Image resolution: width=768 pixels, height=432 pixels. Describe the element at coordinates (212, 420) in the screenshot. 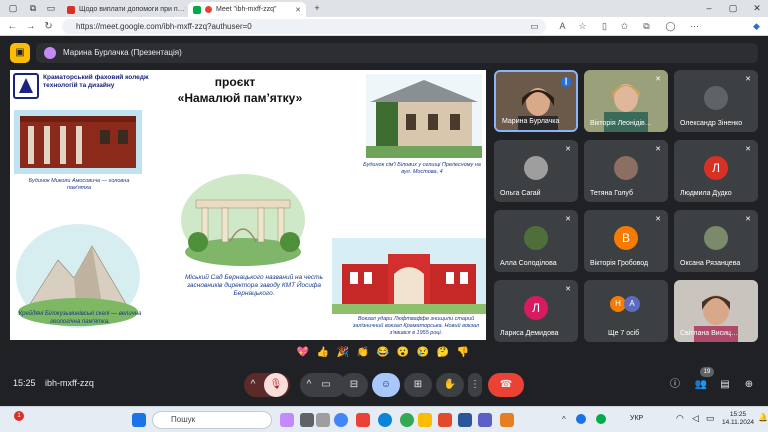

I see `taskbar-search-input: Пошук` at that location.